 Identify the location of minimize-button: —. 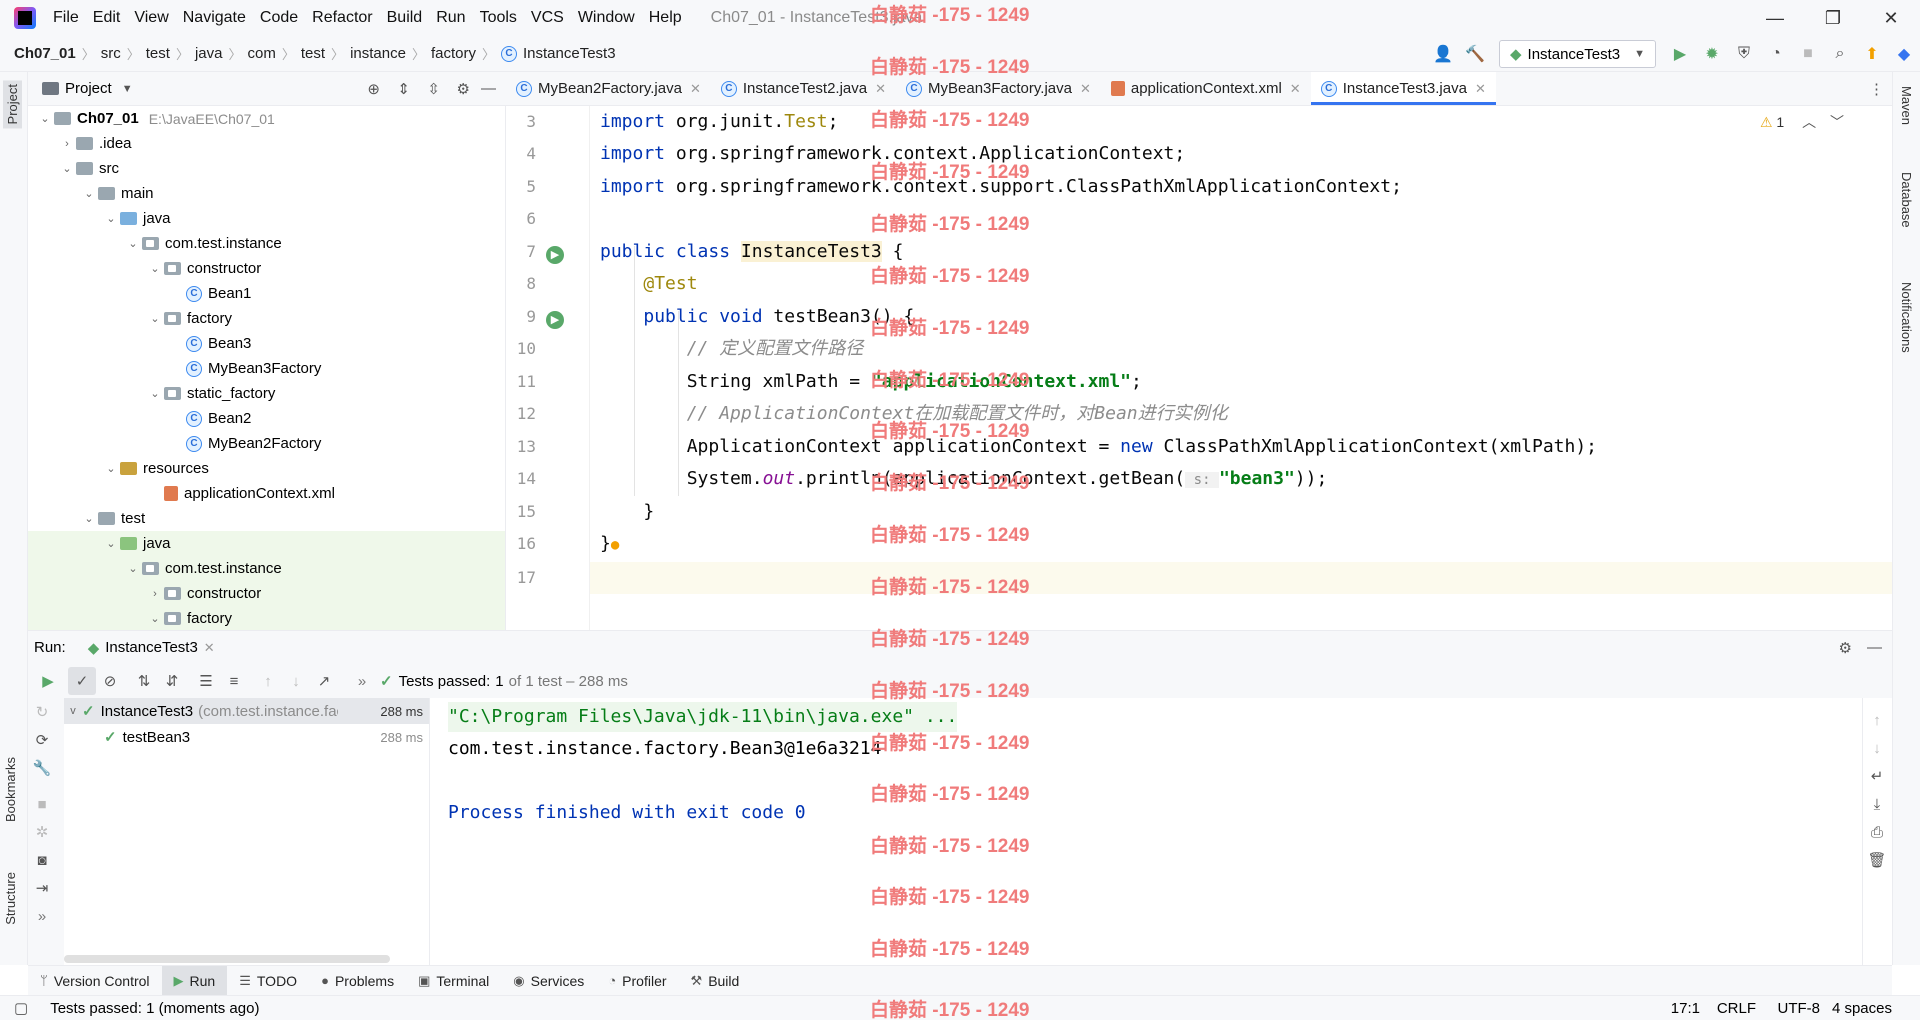
(1775, 18).